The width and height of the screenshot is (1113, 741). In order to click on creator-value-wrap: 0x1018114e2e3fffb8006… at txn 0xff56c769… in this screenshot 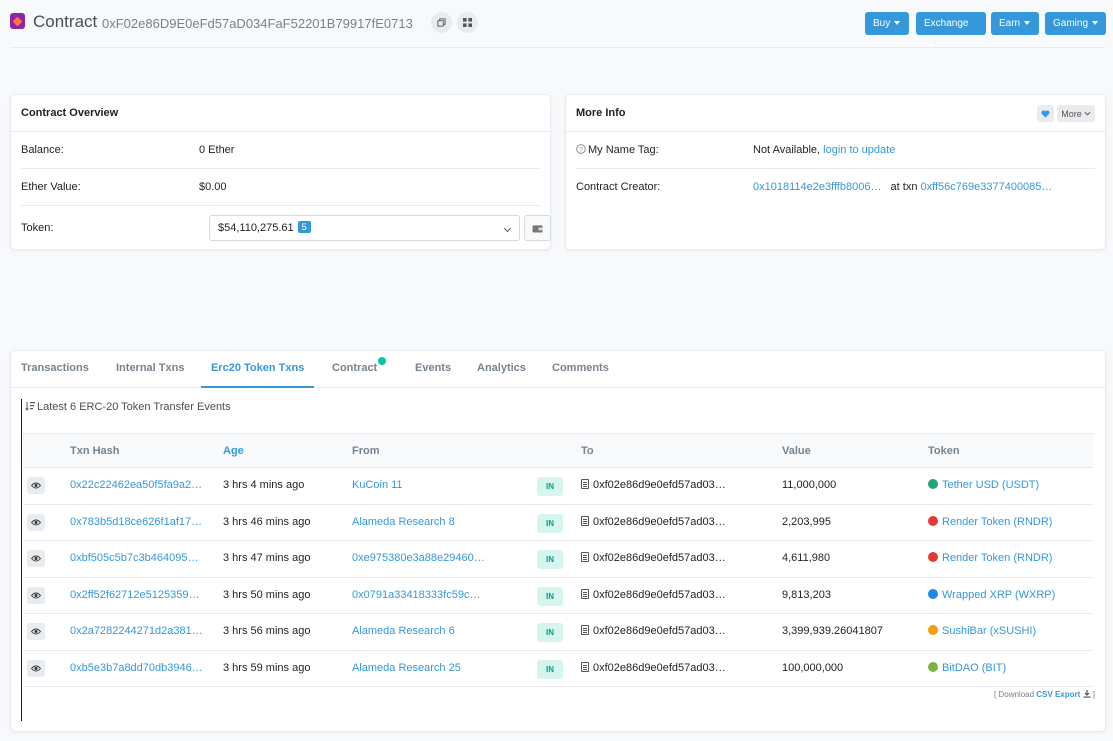, I will do `click(902, 187)`.